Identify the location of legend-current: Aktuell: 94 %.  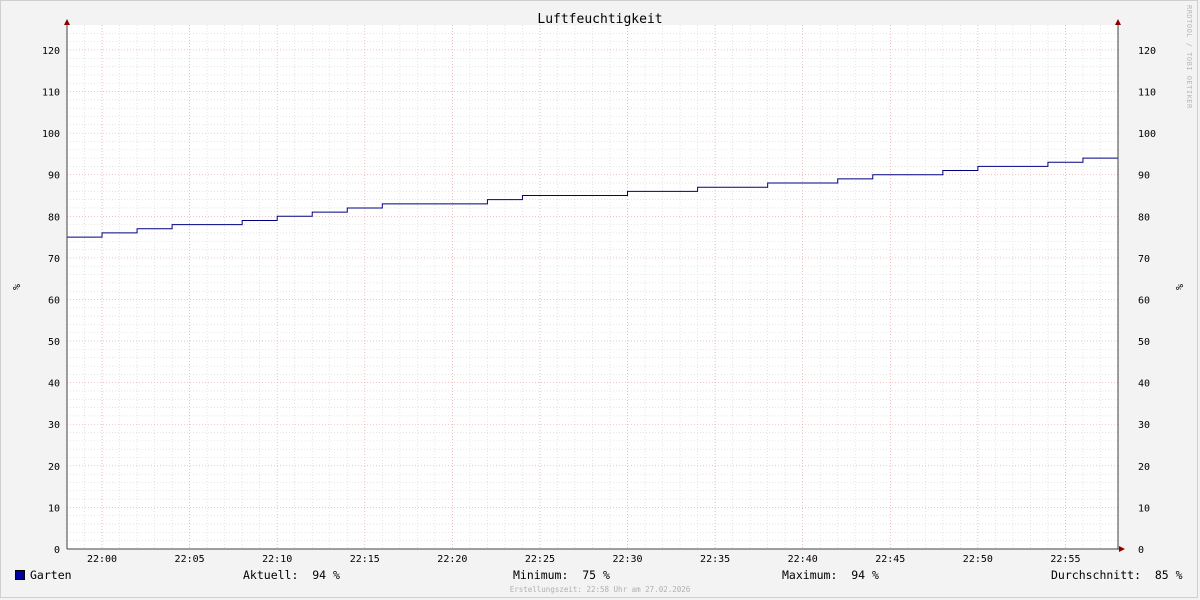
(291, 575).